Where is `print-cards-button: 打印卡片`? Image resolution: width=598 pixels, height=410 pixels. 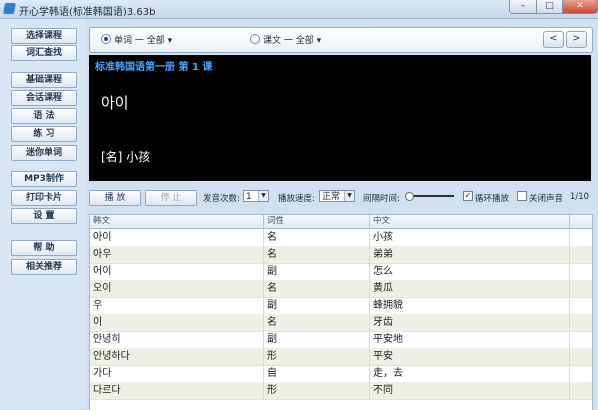
print-cards-button: 打印卡片 is located at coordinates (44, 198).